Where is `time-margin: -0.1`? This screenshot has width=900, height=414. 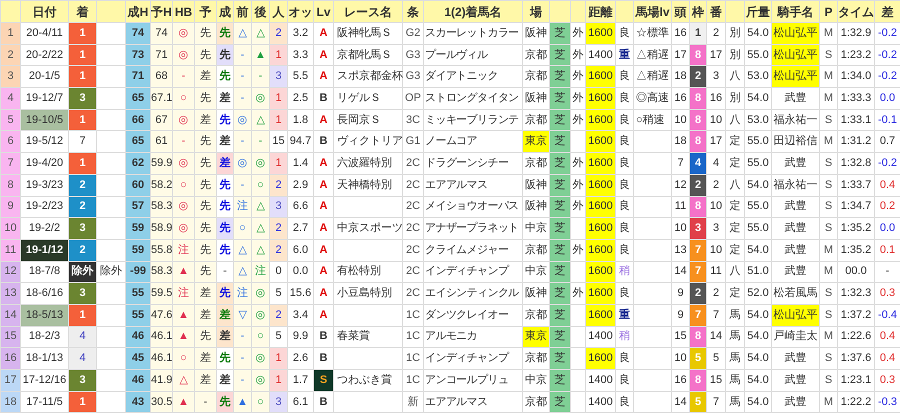 time-margin: -0.1 is located at coordinates (887, 120).